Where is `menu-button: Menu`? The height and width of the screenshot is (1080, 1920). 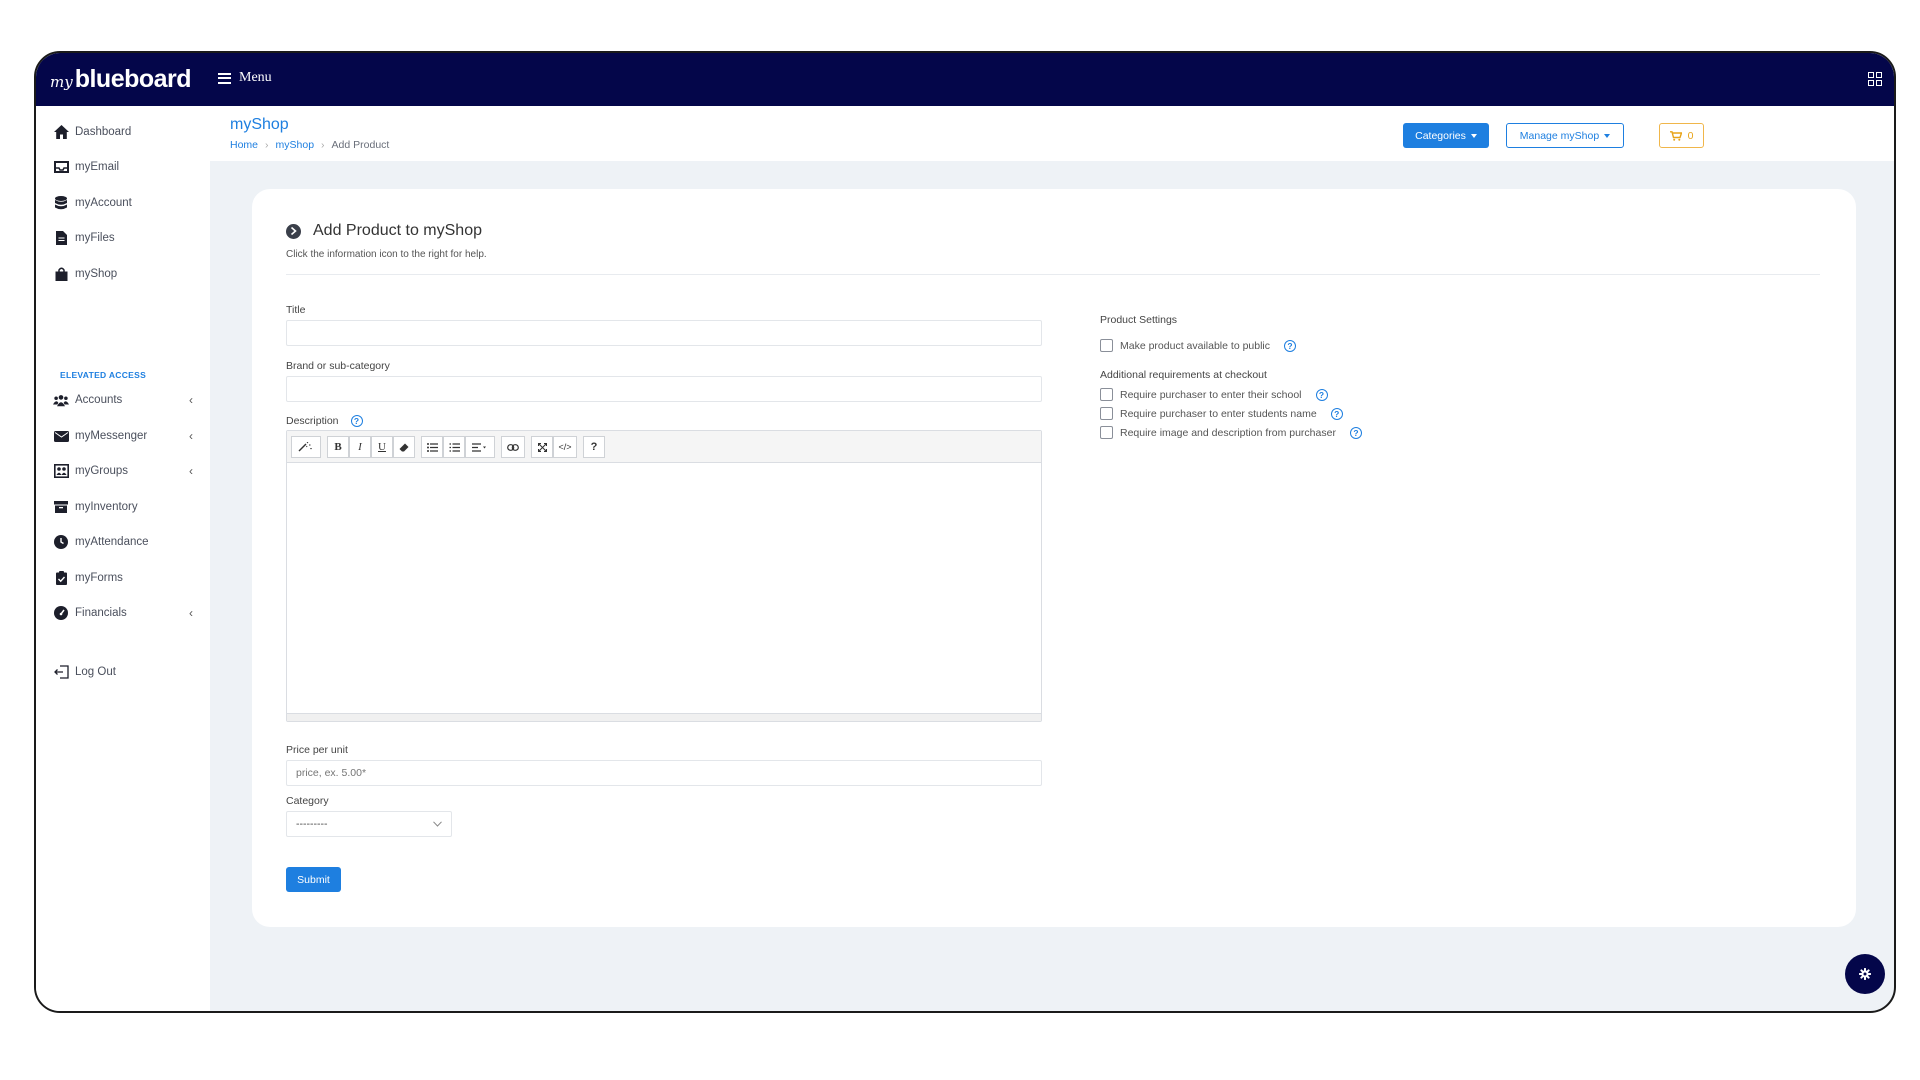 menu-button: Menu is located at coordinates (245, 78).